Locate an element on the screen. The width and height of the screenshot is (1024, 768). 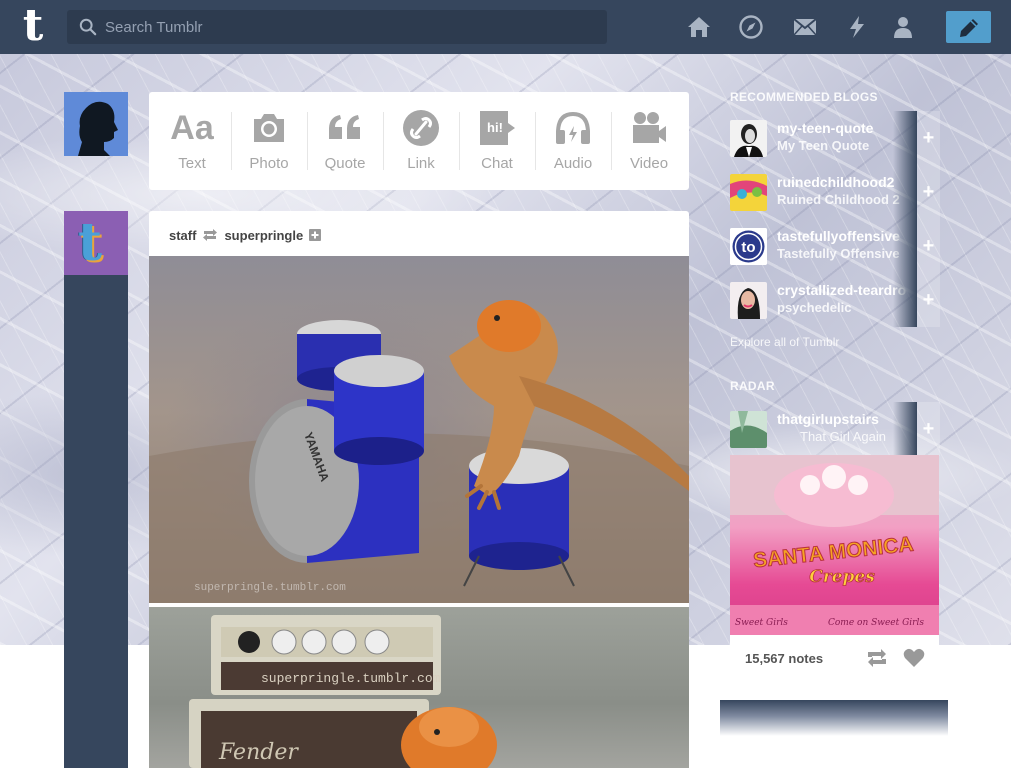
staff-t-logo: t is located at coordinates (90, 242).